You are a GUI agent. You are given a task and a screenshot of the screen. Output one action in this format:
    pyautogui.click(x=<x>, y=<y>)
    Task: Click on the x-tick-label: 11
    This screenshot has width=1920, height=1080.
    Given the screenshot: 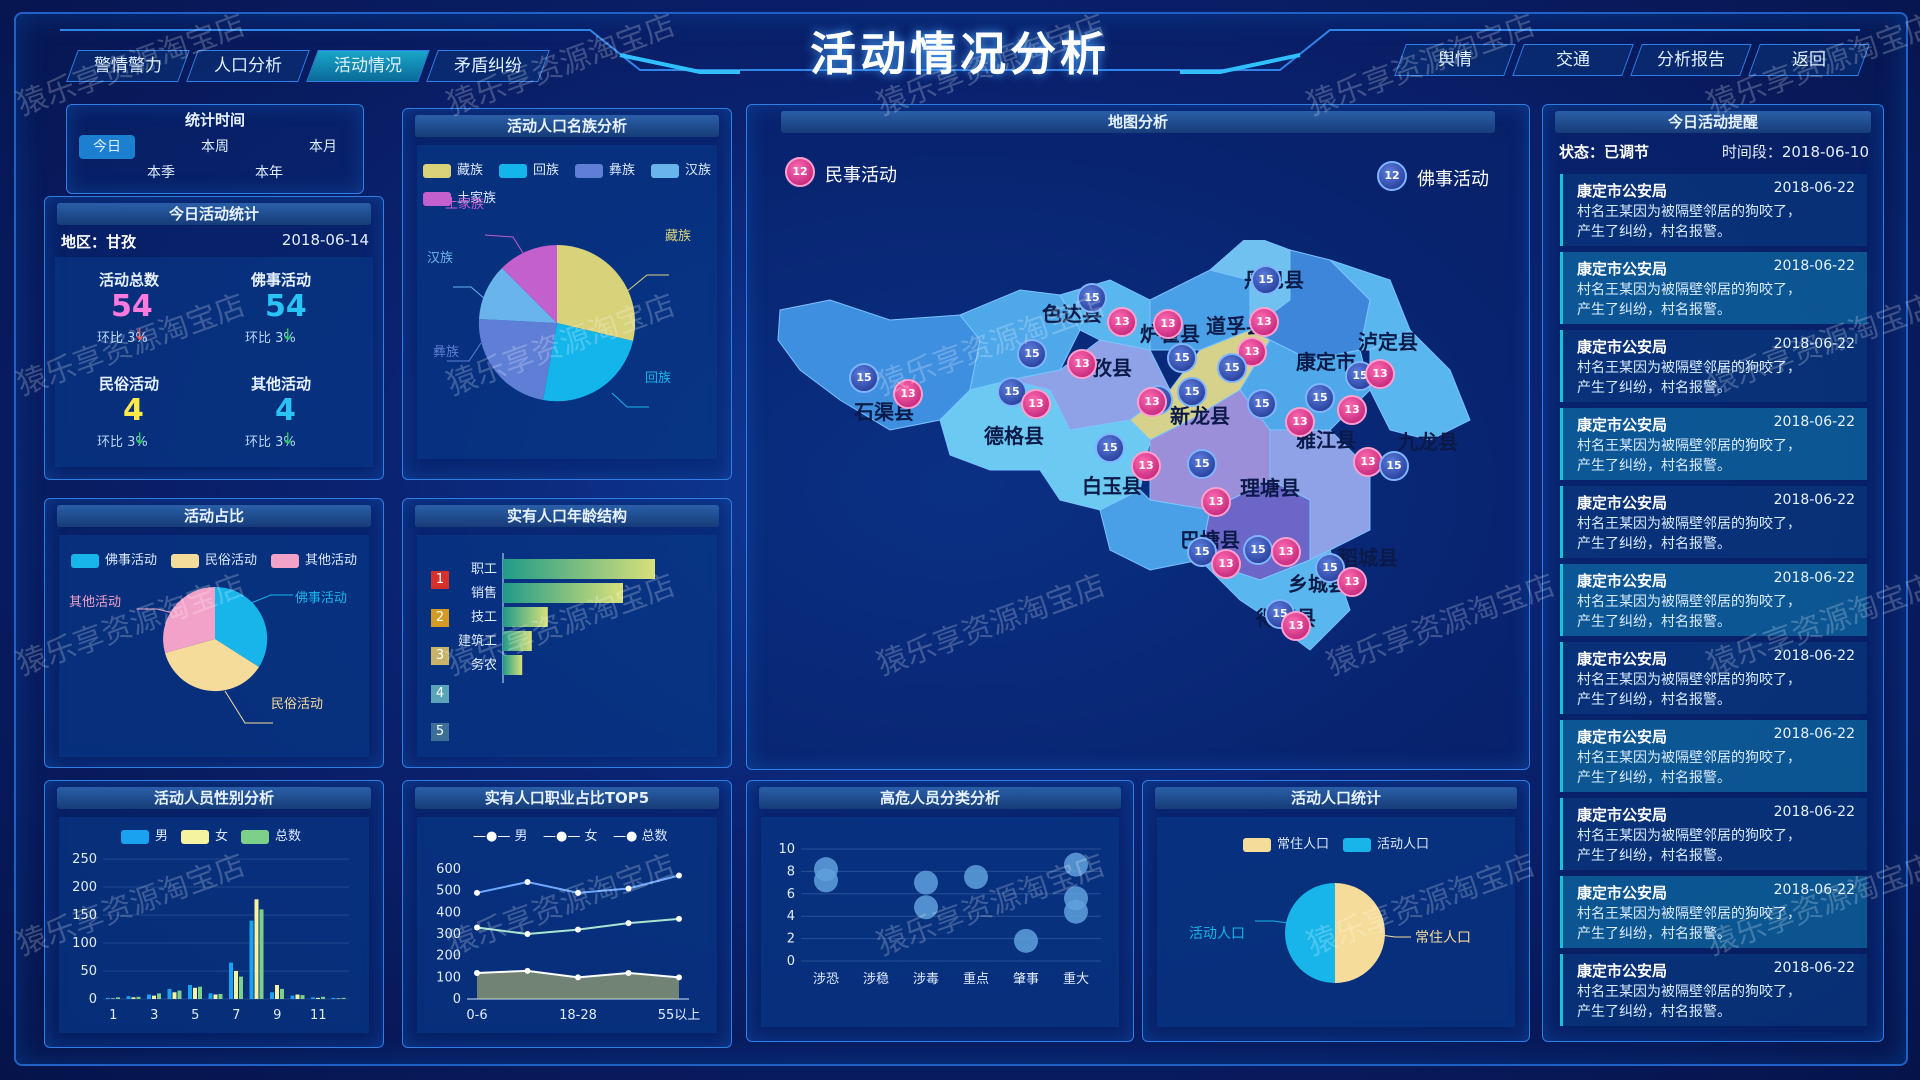 What is the action you would take?
    pyautogui.click(x=318, y=1015)
    